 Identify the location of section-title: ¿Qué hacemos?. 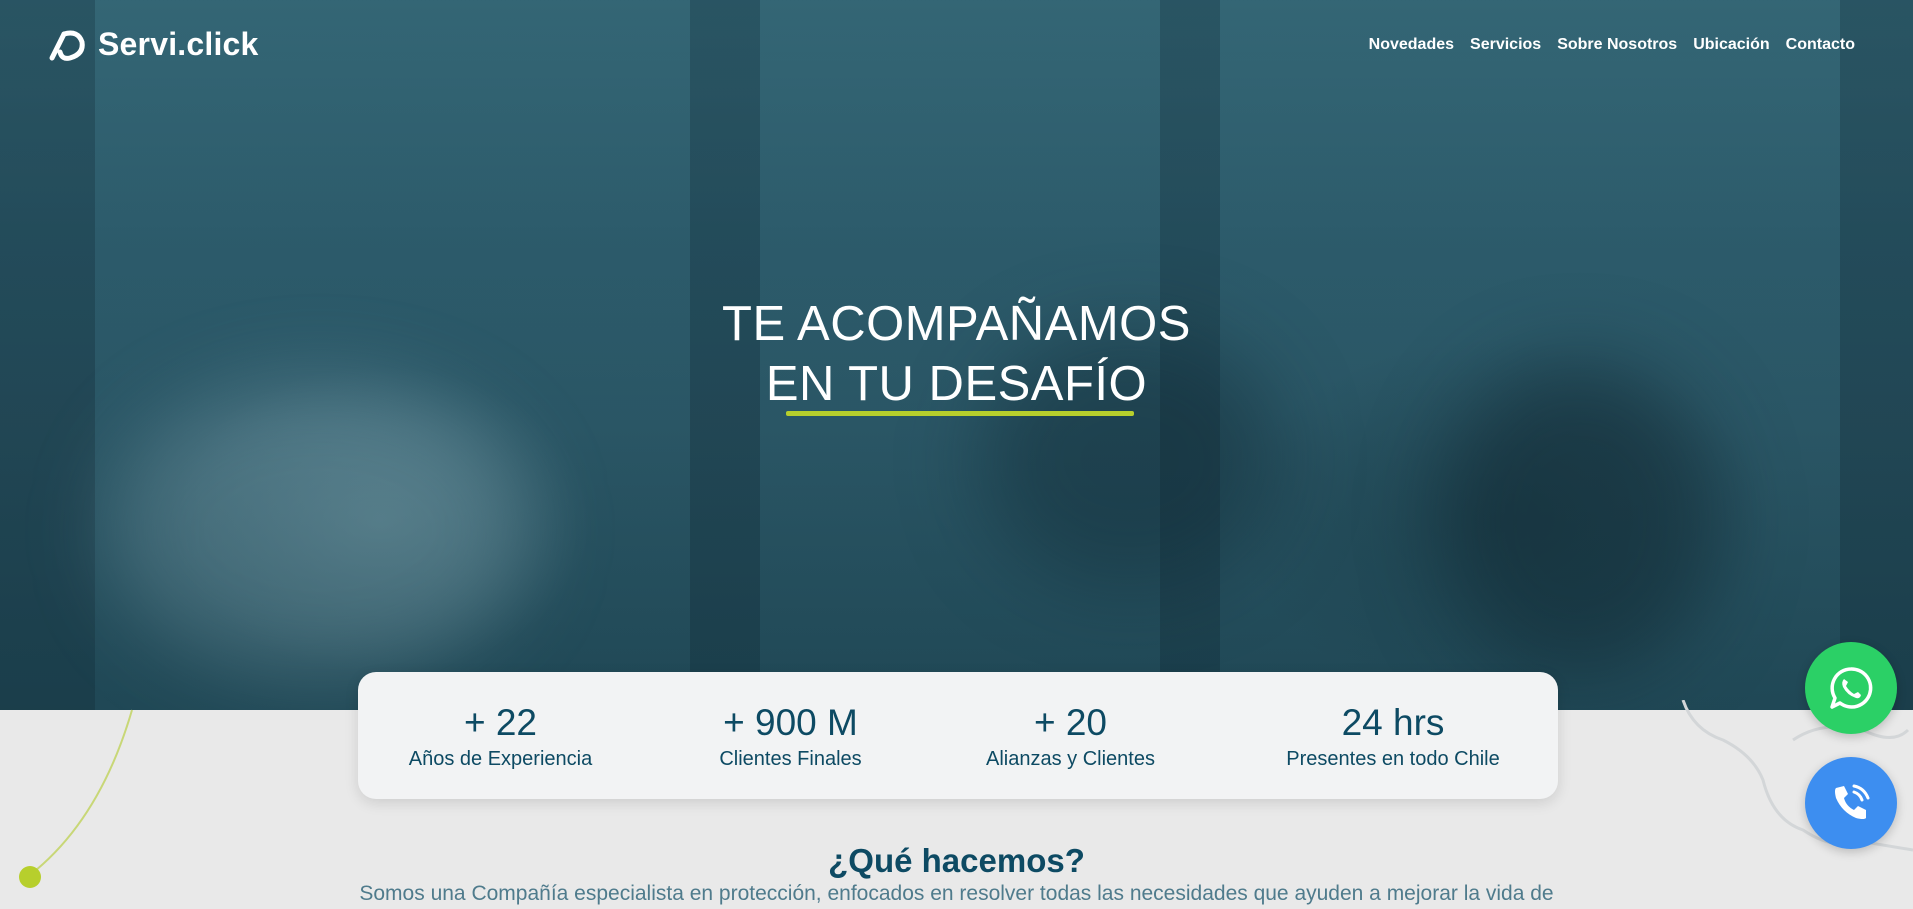
(956, 860).